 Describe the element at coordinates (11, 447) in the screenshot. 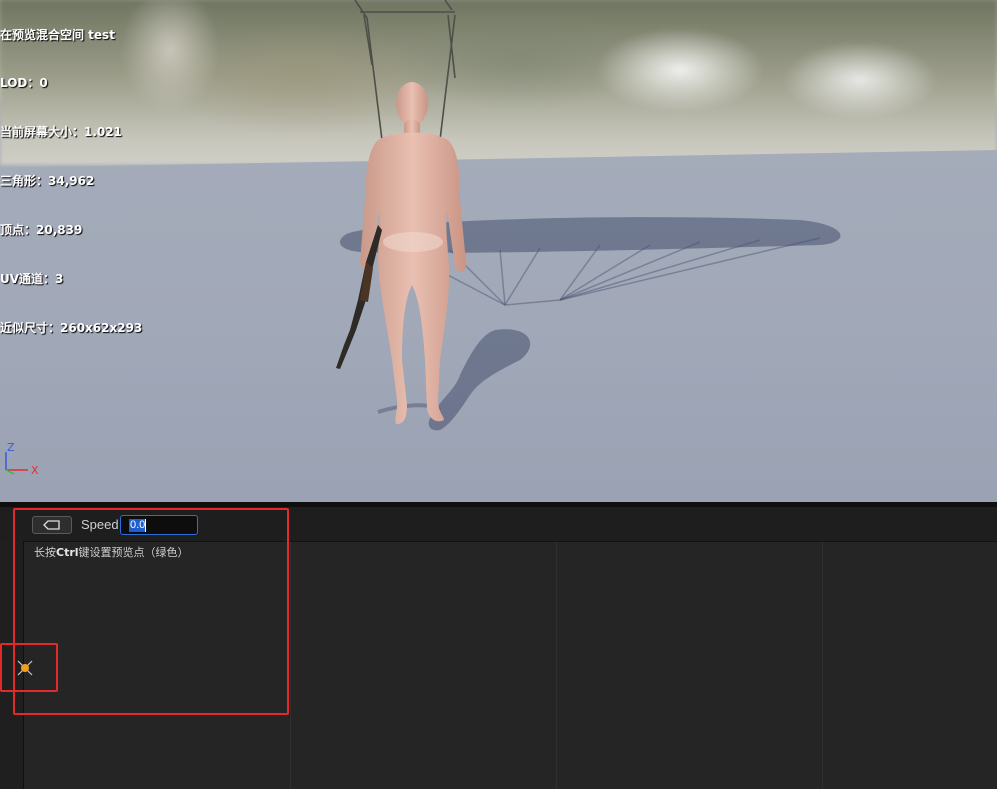

I see `axis-z-label: Z` at that location.